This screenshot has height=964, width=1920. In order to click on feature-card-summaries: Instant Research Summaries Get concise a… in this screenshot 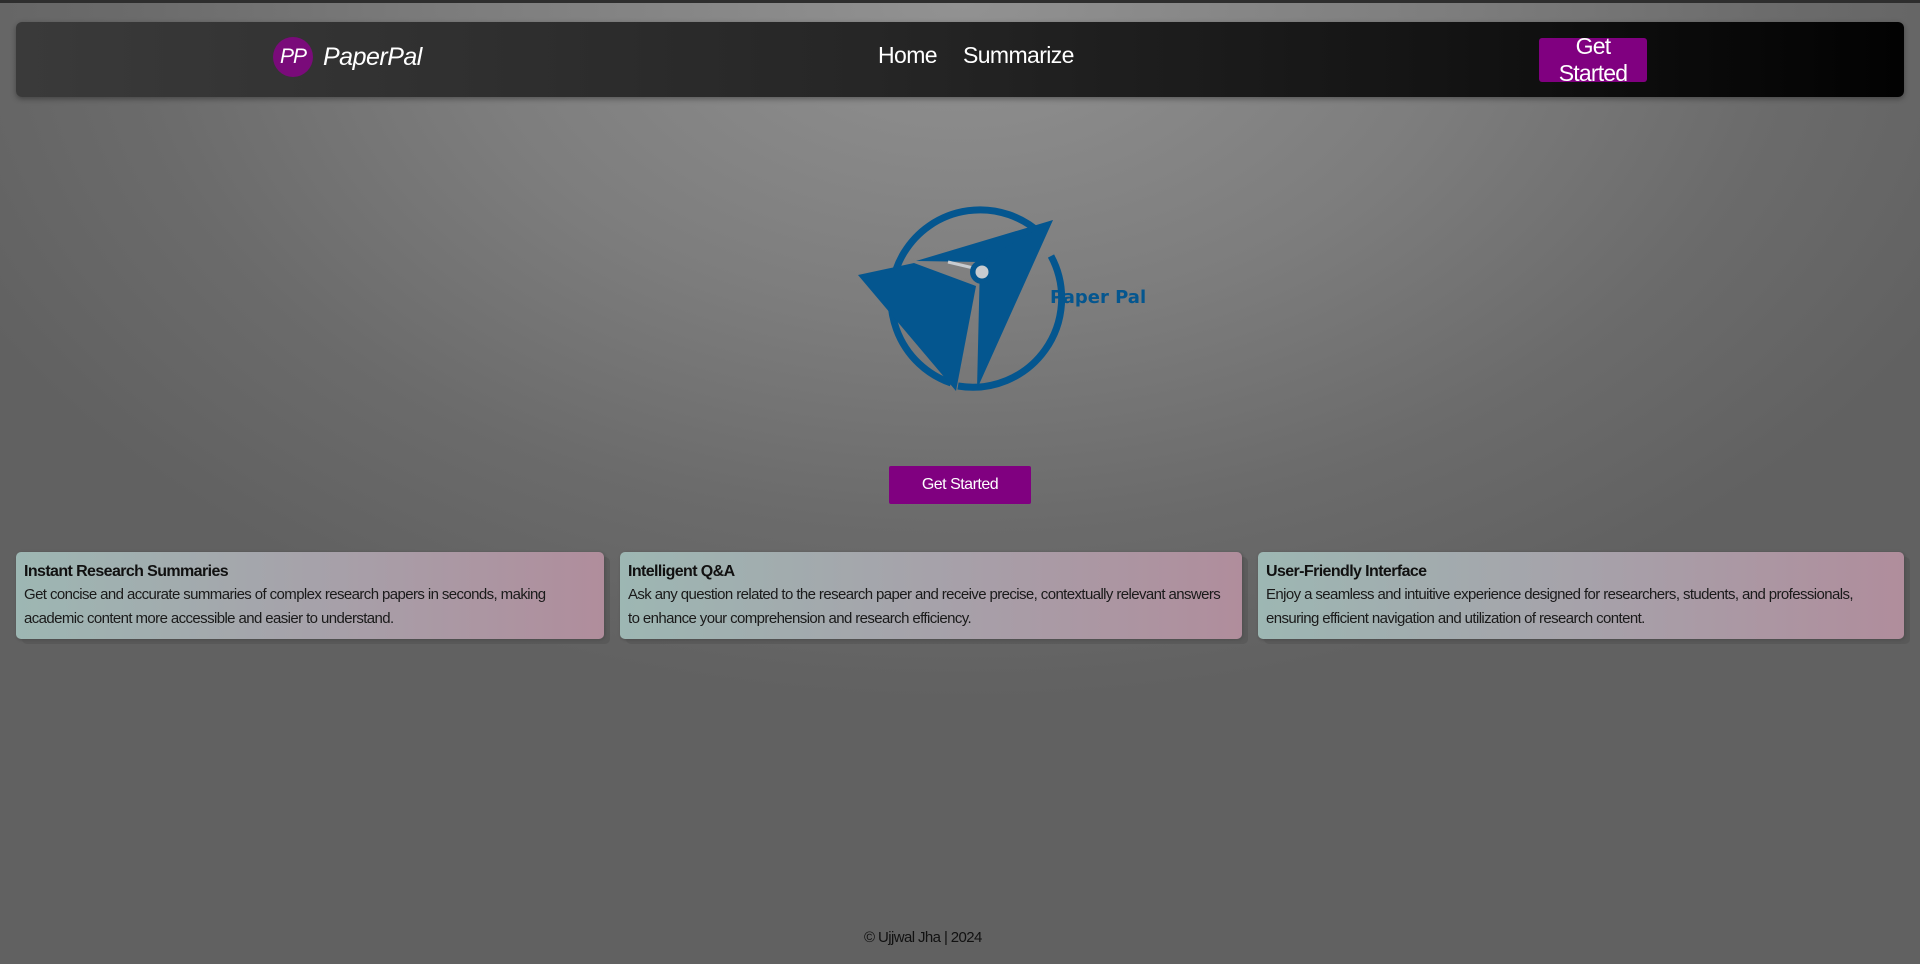, I will do `click(310, 595)`.